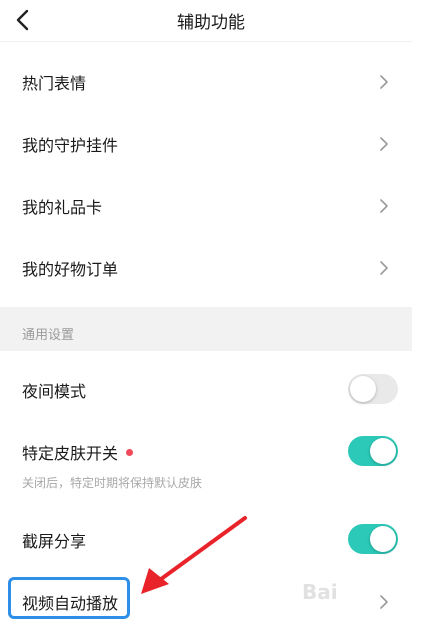 Image resolution: width=422 pixels, height=633 pixels. Describe the element at coordinates (54, 391) in the screenshot. I see `setting-label: 夜间模式` at that location.